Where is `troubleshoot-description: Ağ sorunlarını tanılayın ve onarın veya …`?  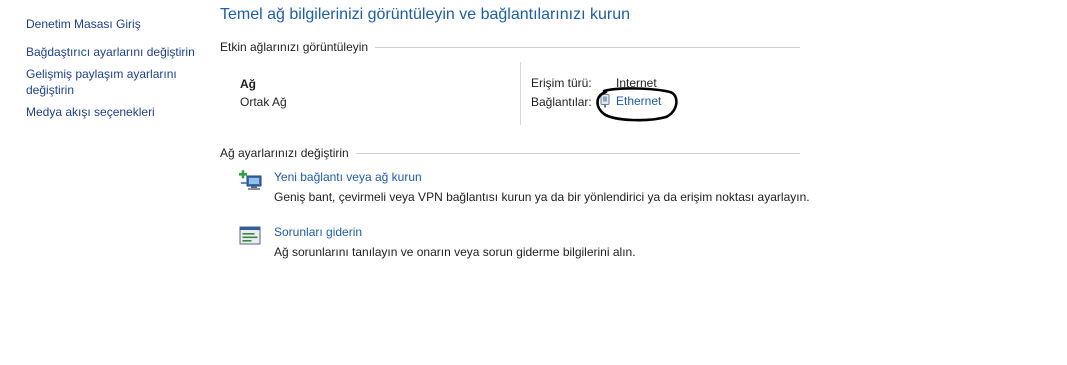
troubleshoot-description: Ağ sorunlarını tanılayın ve onarın veya … is located at coordinates (455, 252).